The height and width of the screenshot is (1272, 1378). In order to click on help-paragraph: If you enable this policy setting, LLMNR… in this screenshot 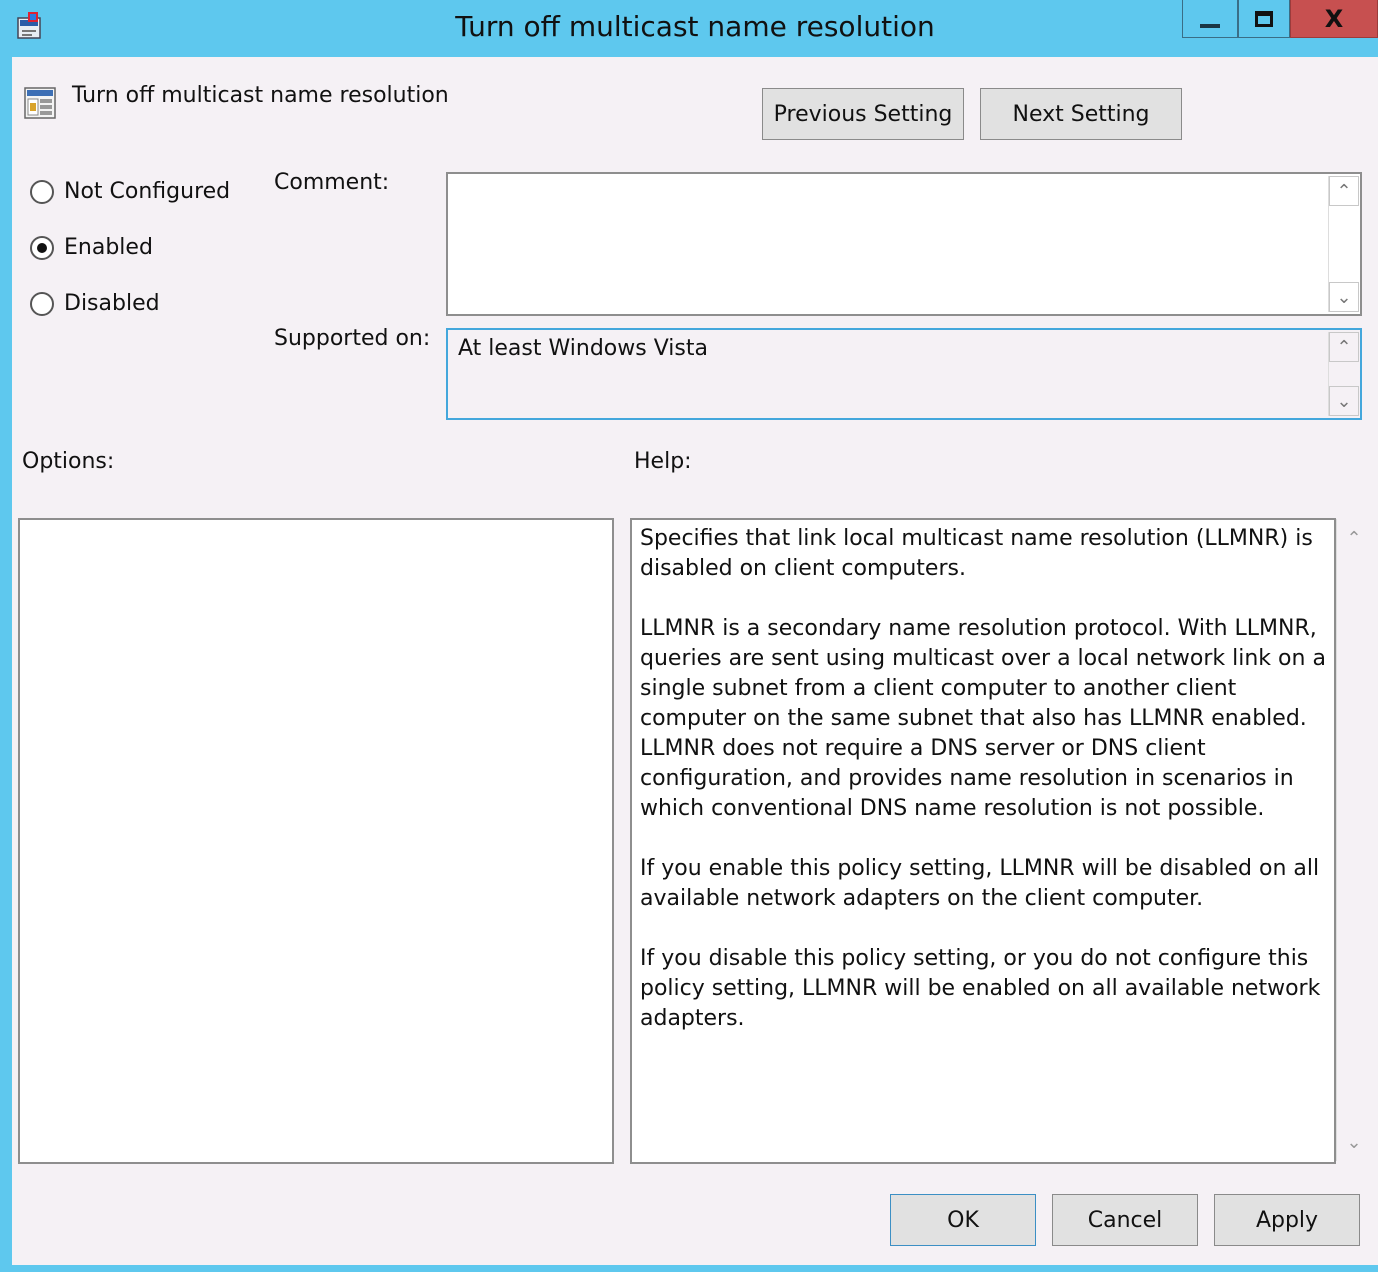, I will do `click(980, 883)`.